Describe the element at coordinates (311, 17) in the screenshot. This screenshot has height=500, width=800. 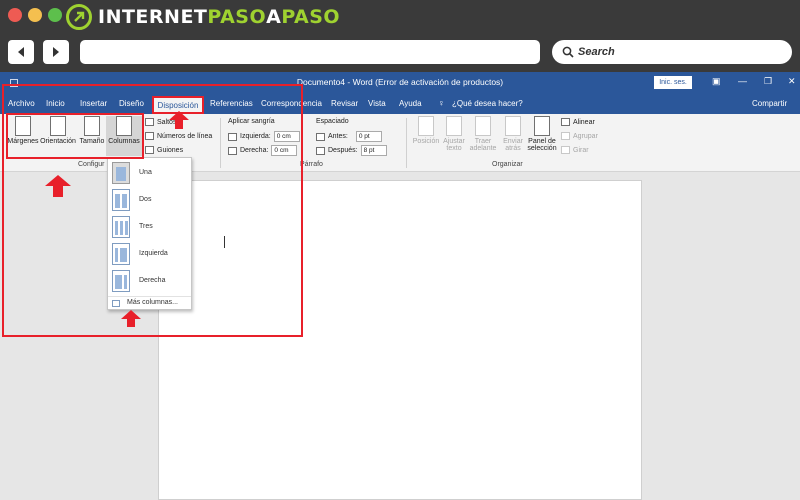
I see `logo-text-paso-2: PASO` at that location.